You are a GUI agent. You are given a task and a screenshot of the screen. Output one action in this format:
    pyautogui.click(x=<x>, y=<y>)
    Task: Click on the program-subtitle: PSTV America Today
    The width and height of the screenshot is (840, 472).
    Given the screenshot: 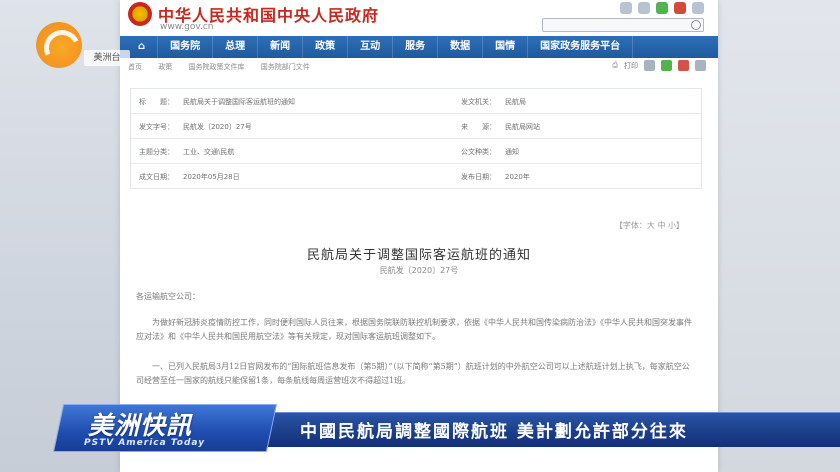 What is the action you would take?
    pyautogui.click(x=145, y=443)
    